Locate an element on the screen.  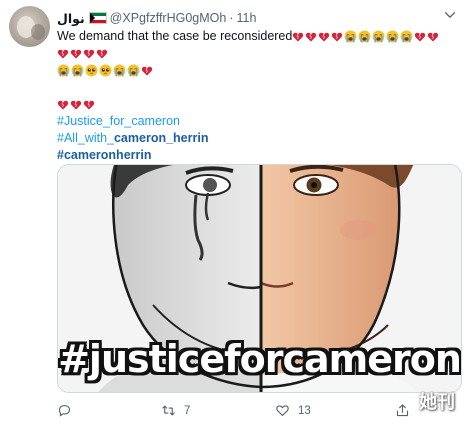
tweet-header: نوال @XPgfzffrHG0gMOh · 11h is located at coordinates (156, 18).